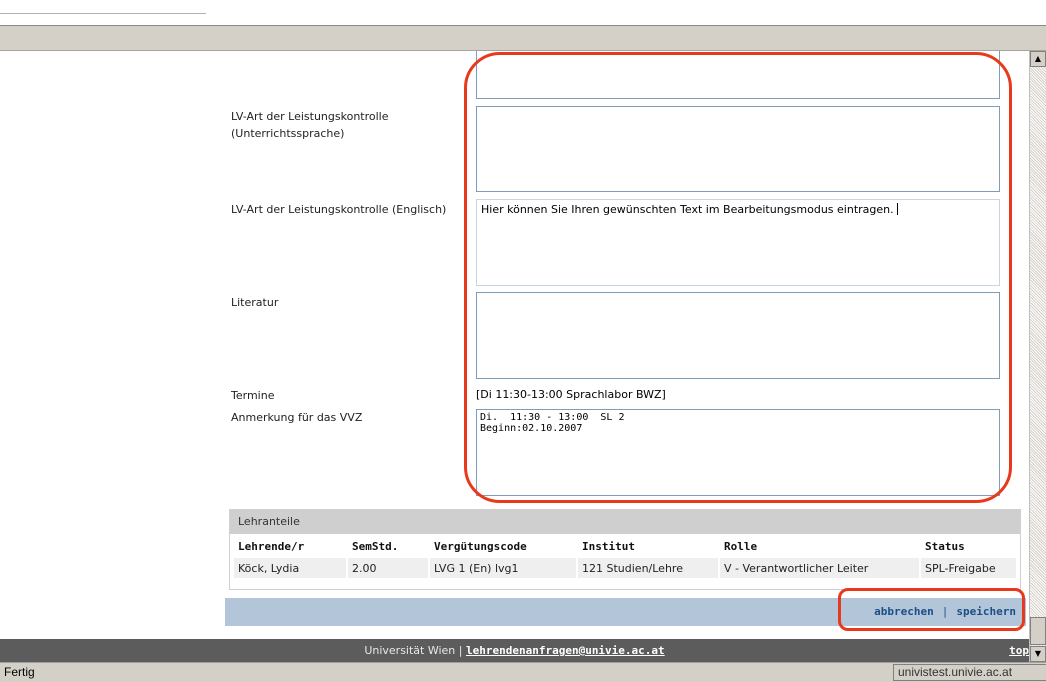 The image size is (1046, 682). I want to click on cell-status: SPL-Freigabe, so click(968, 568).